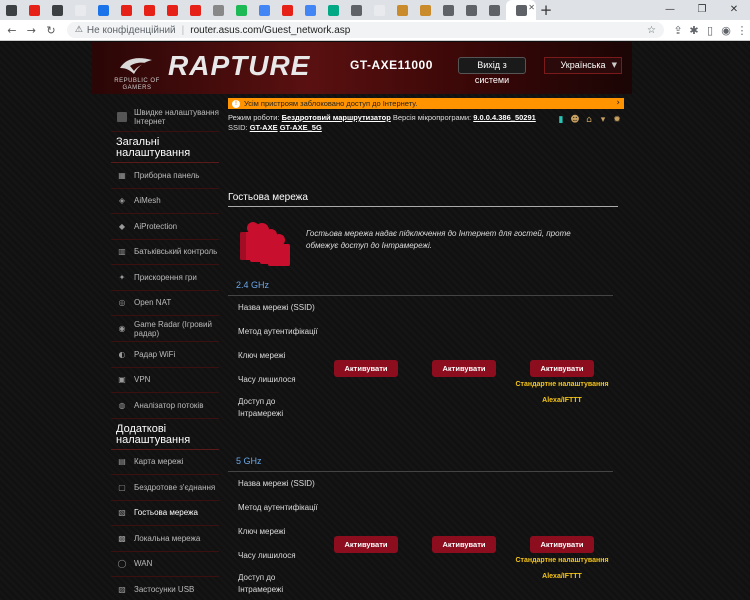 Image resolution: width=750 pixels, height=600 pixels. What do you see at coordinates (137, 81) in the screenshot?
I see `brand-line-1: REPUBLIC OF` at bounding box center [137, 81].